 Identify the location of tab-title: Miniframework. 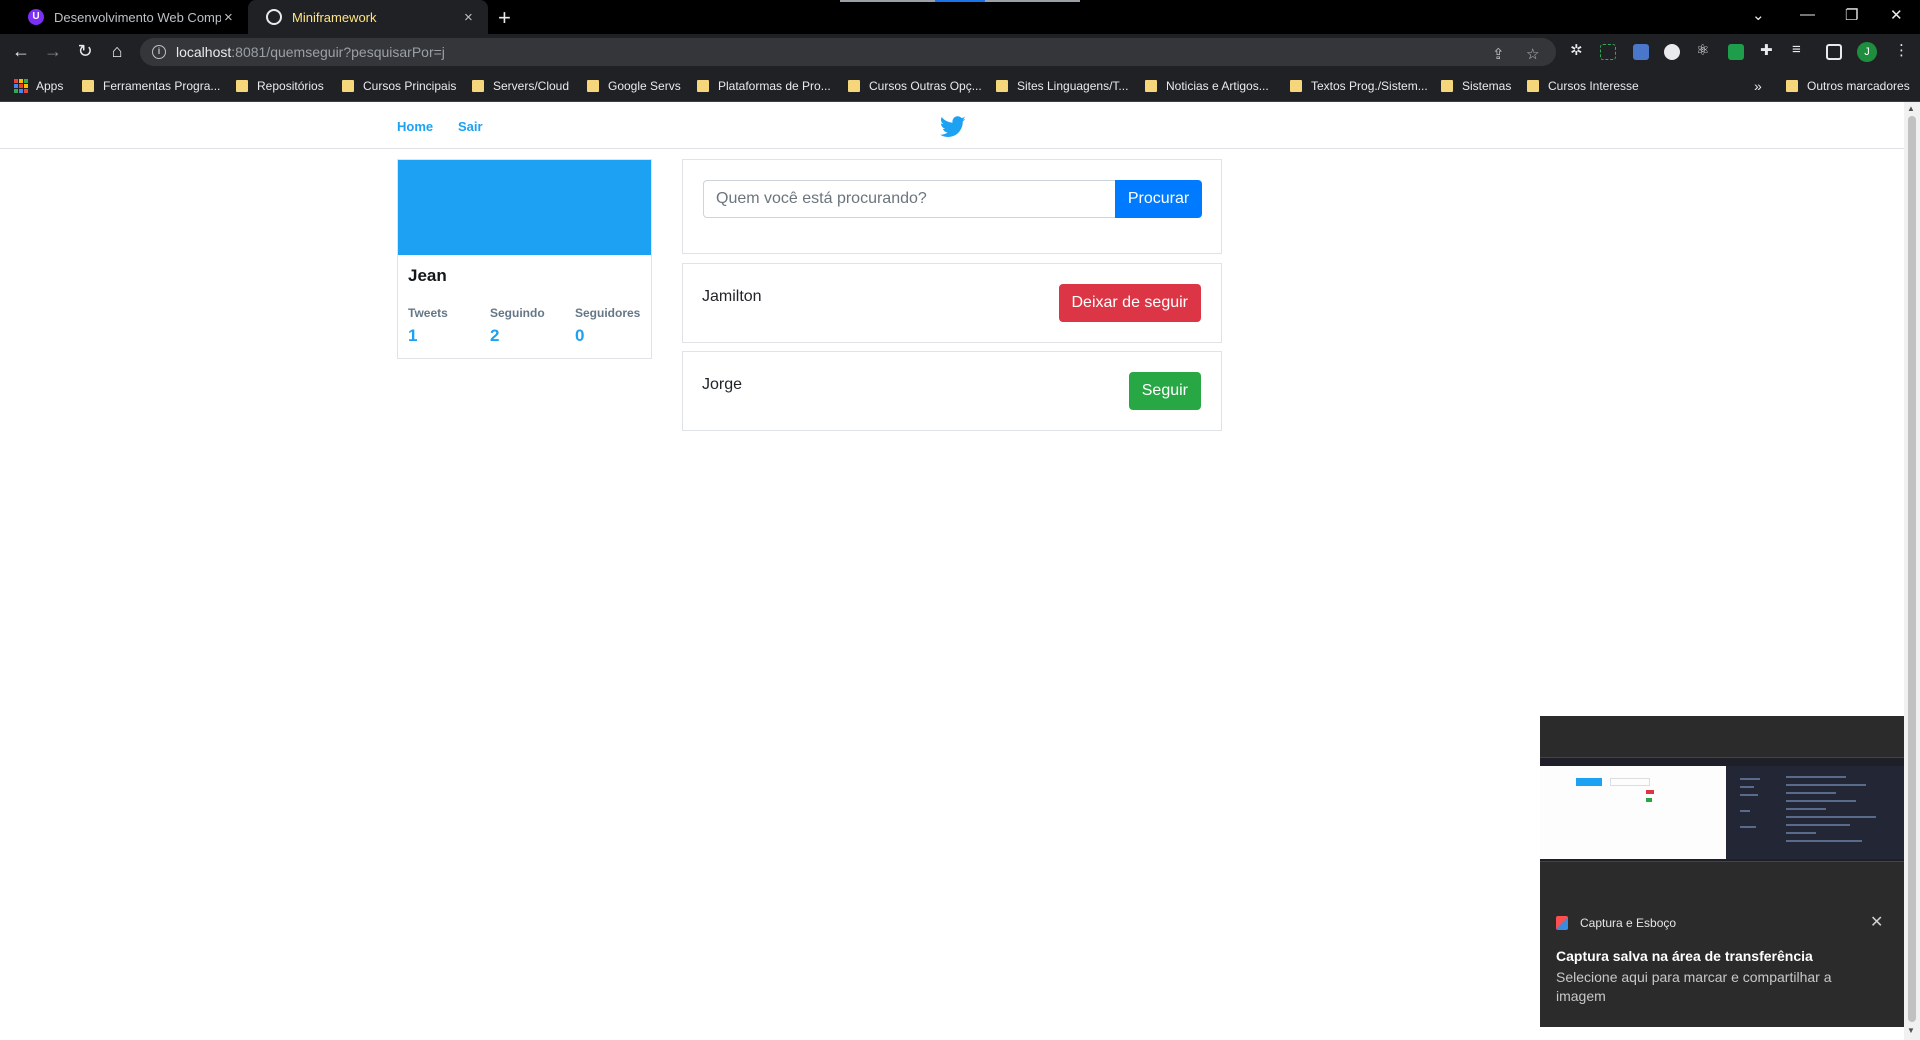
(334, 17).